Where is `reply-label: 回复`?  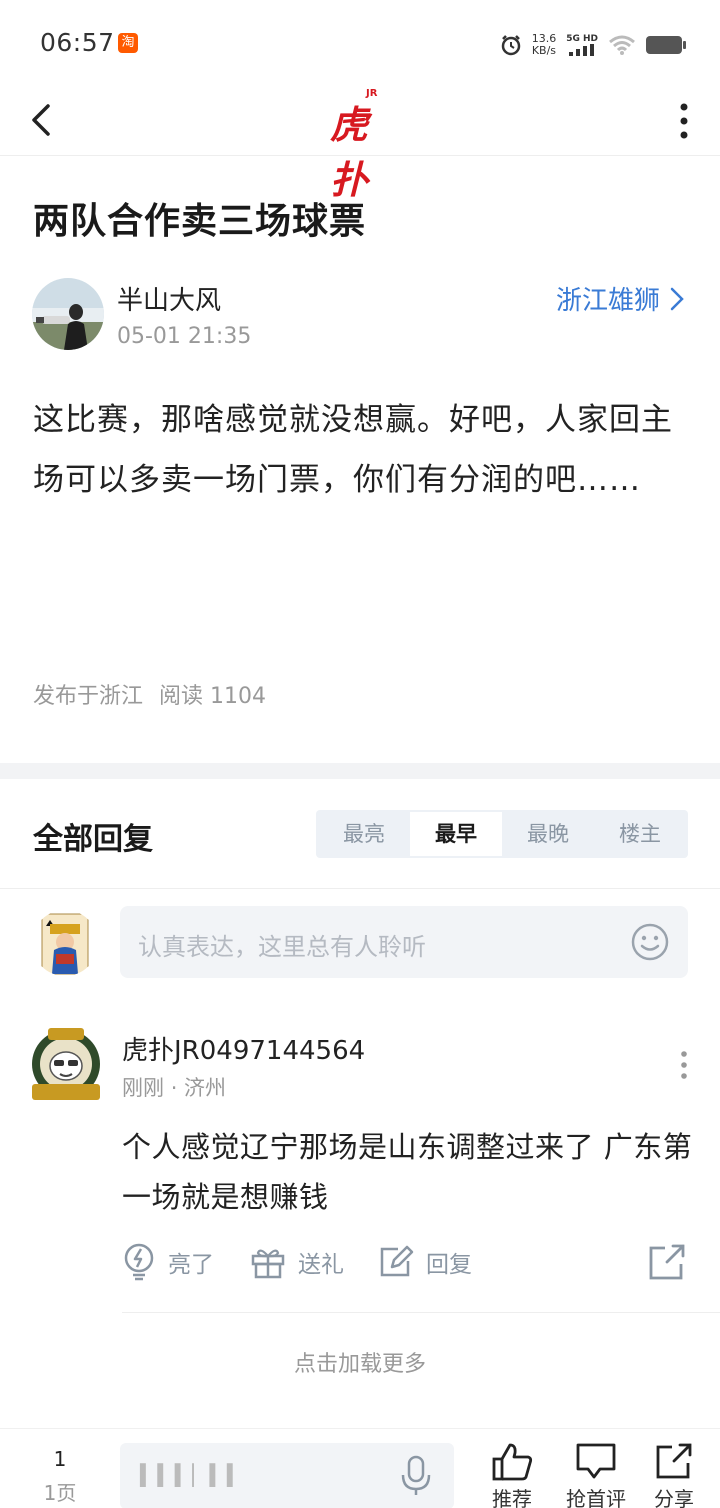
reply-label: 回复 is located at coordinates (449, 1265).